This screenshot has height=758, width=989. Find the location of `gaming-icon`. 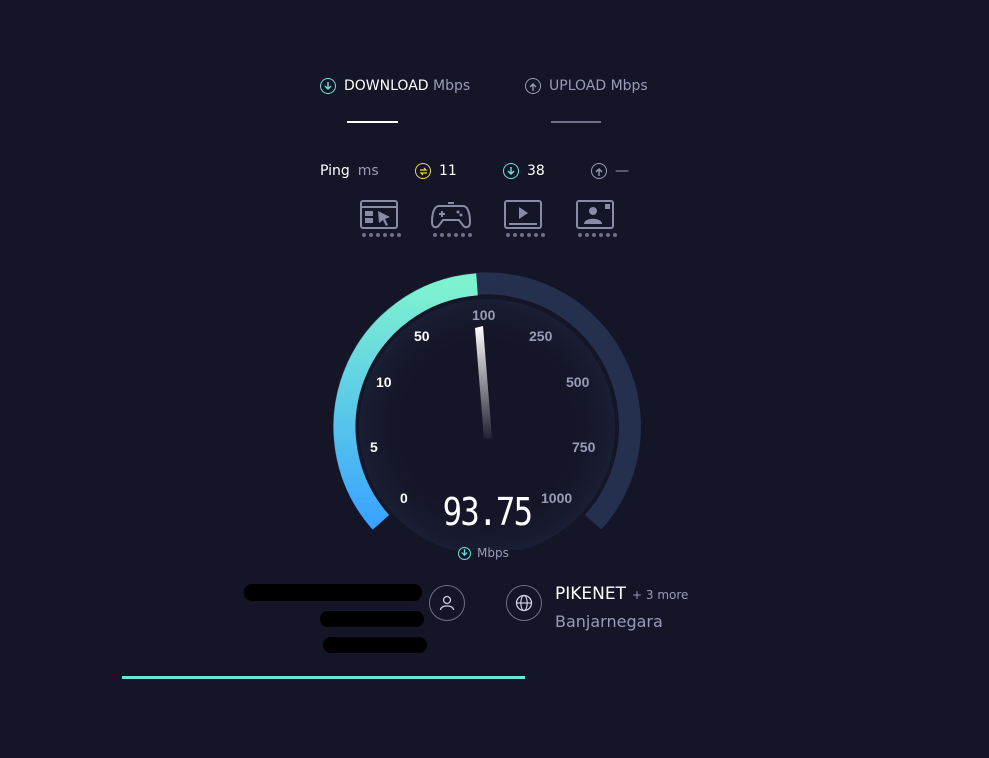

gaming-icon is located at coordinates (451, 215).